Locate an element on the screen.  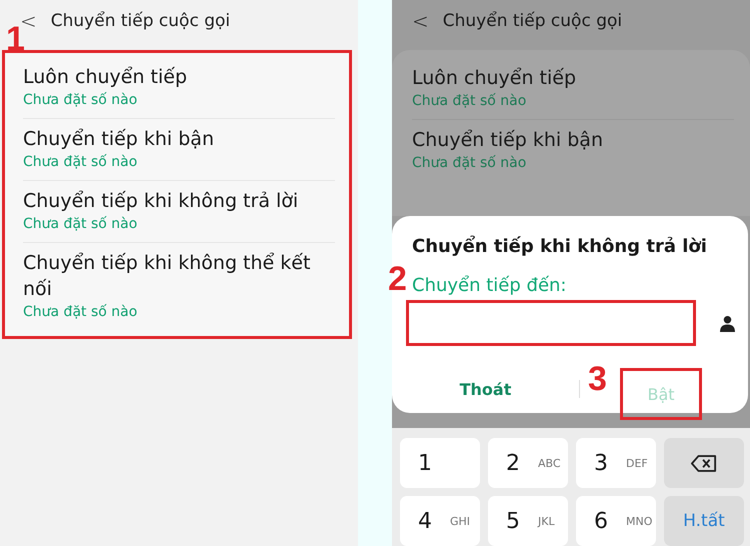
step-number: 2 is located at coordinates (397, 279).